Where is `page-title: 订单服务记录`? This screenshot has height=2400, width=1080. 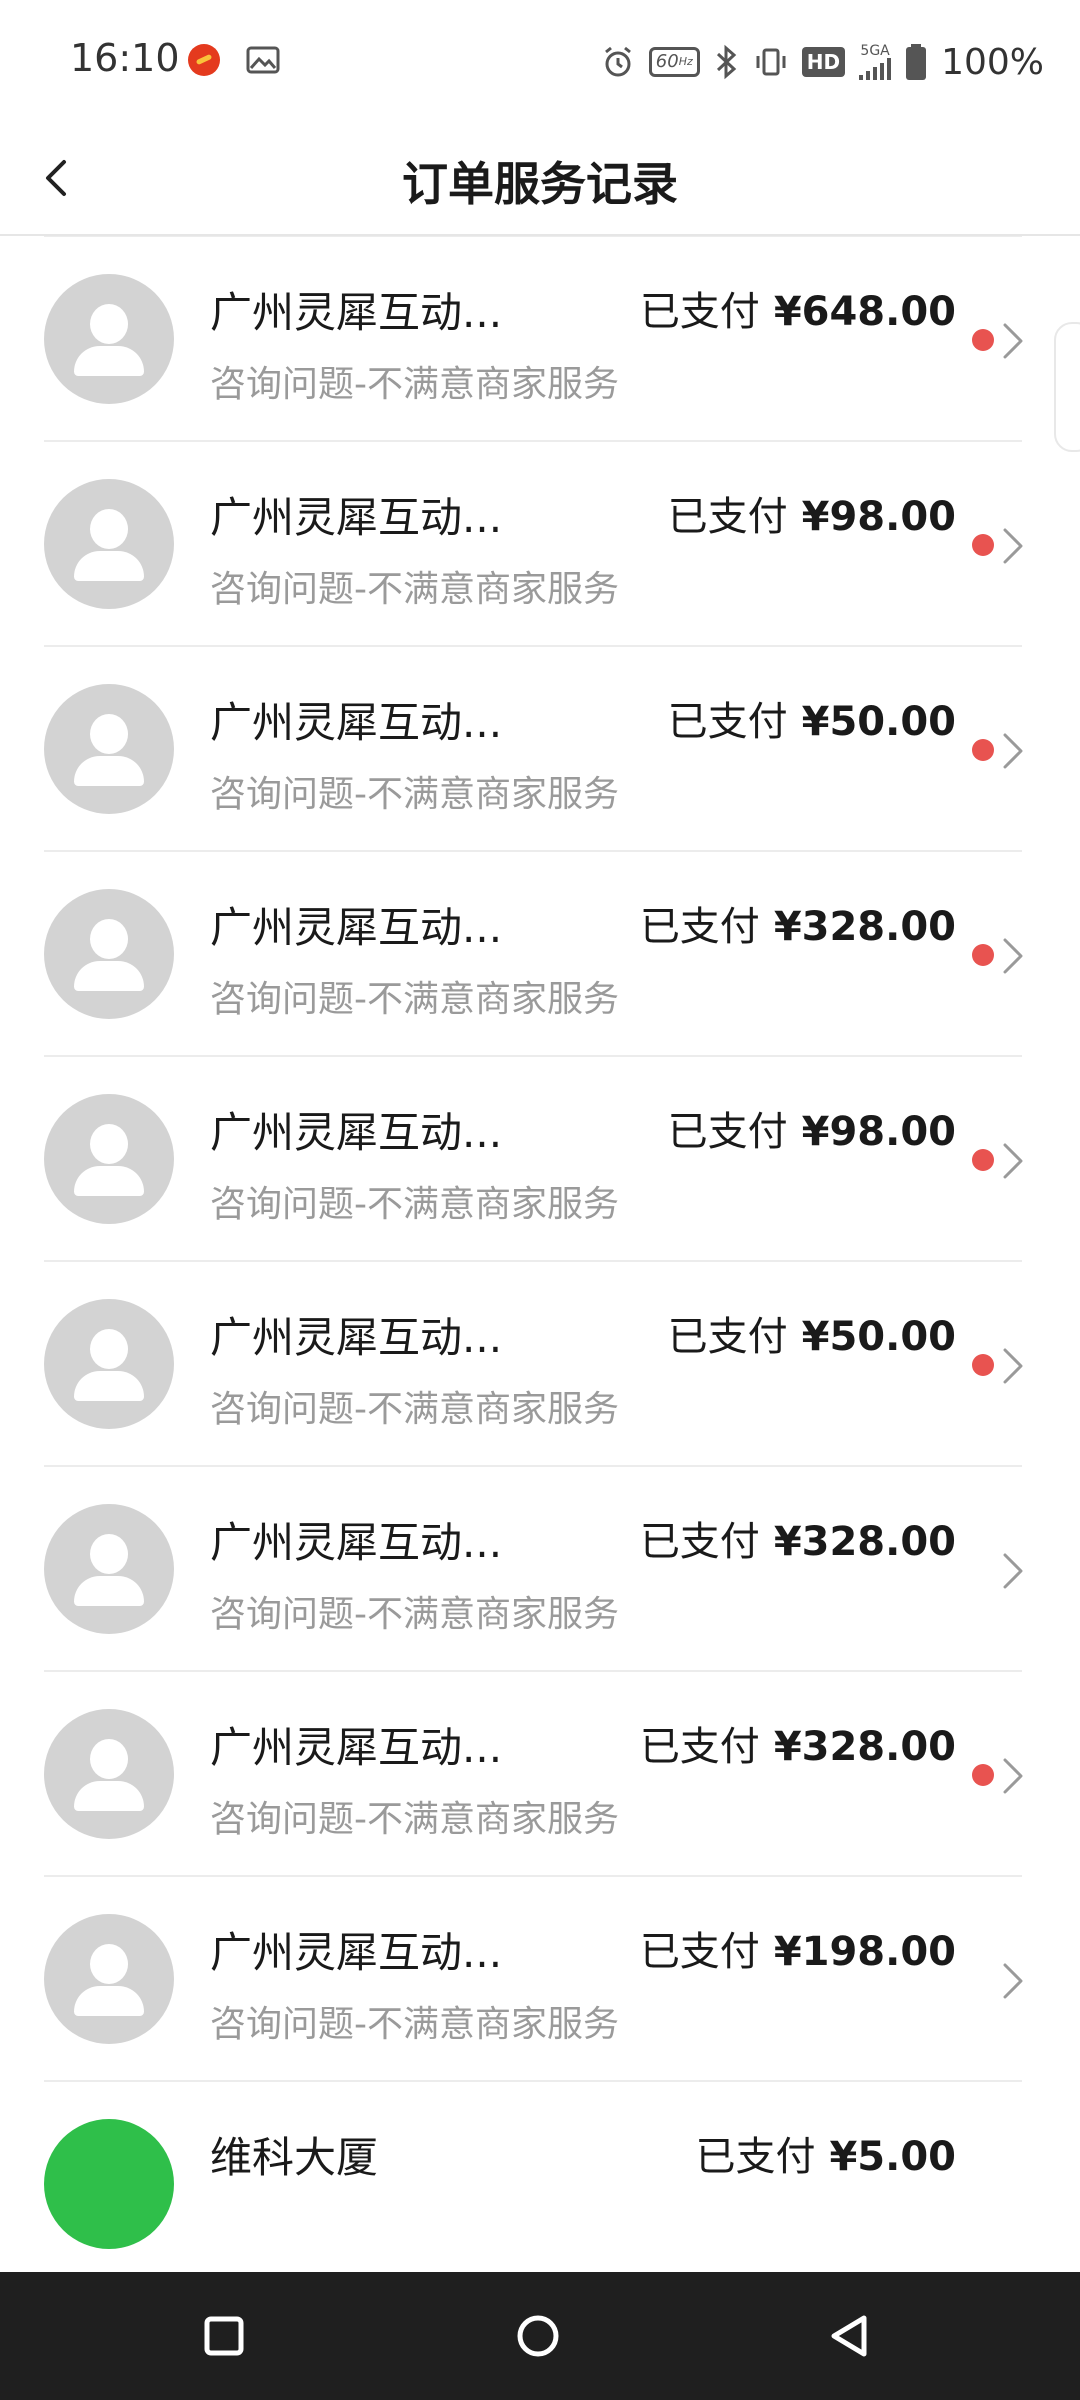
page-title: 订单服务记录 is located at coordinates (540, 184).